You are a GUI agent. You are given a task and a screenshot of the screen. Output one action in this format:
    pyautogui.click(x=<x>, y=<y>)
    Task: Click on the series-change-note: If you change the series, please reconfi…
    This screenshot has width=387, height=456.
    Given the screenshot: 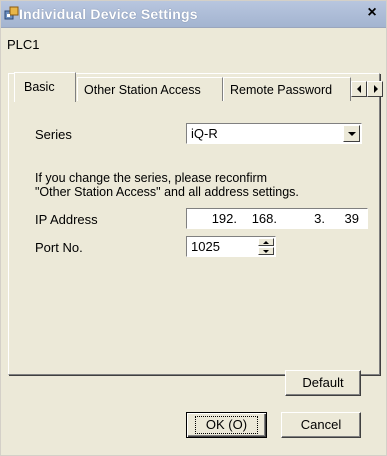 What is the action you would take?
    pyautogui.click(x=167, y=185)
    